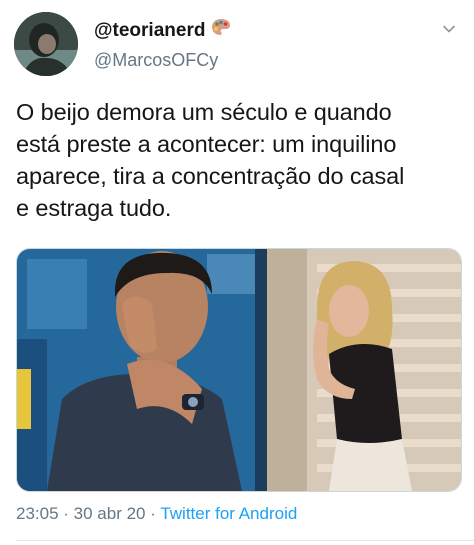  What do you see at coordinates (162, 45) in the screenshot?
I see `tweet-author: @teorianerd @MarcosOFCy` at bounding box center [162, 45].